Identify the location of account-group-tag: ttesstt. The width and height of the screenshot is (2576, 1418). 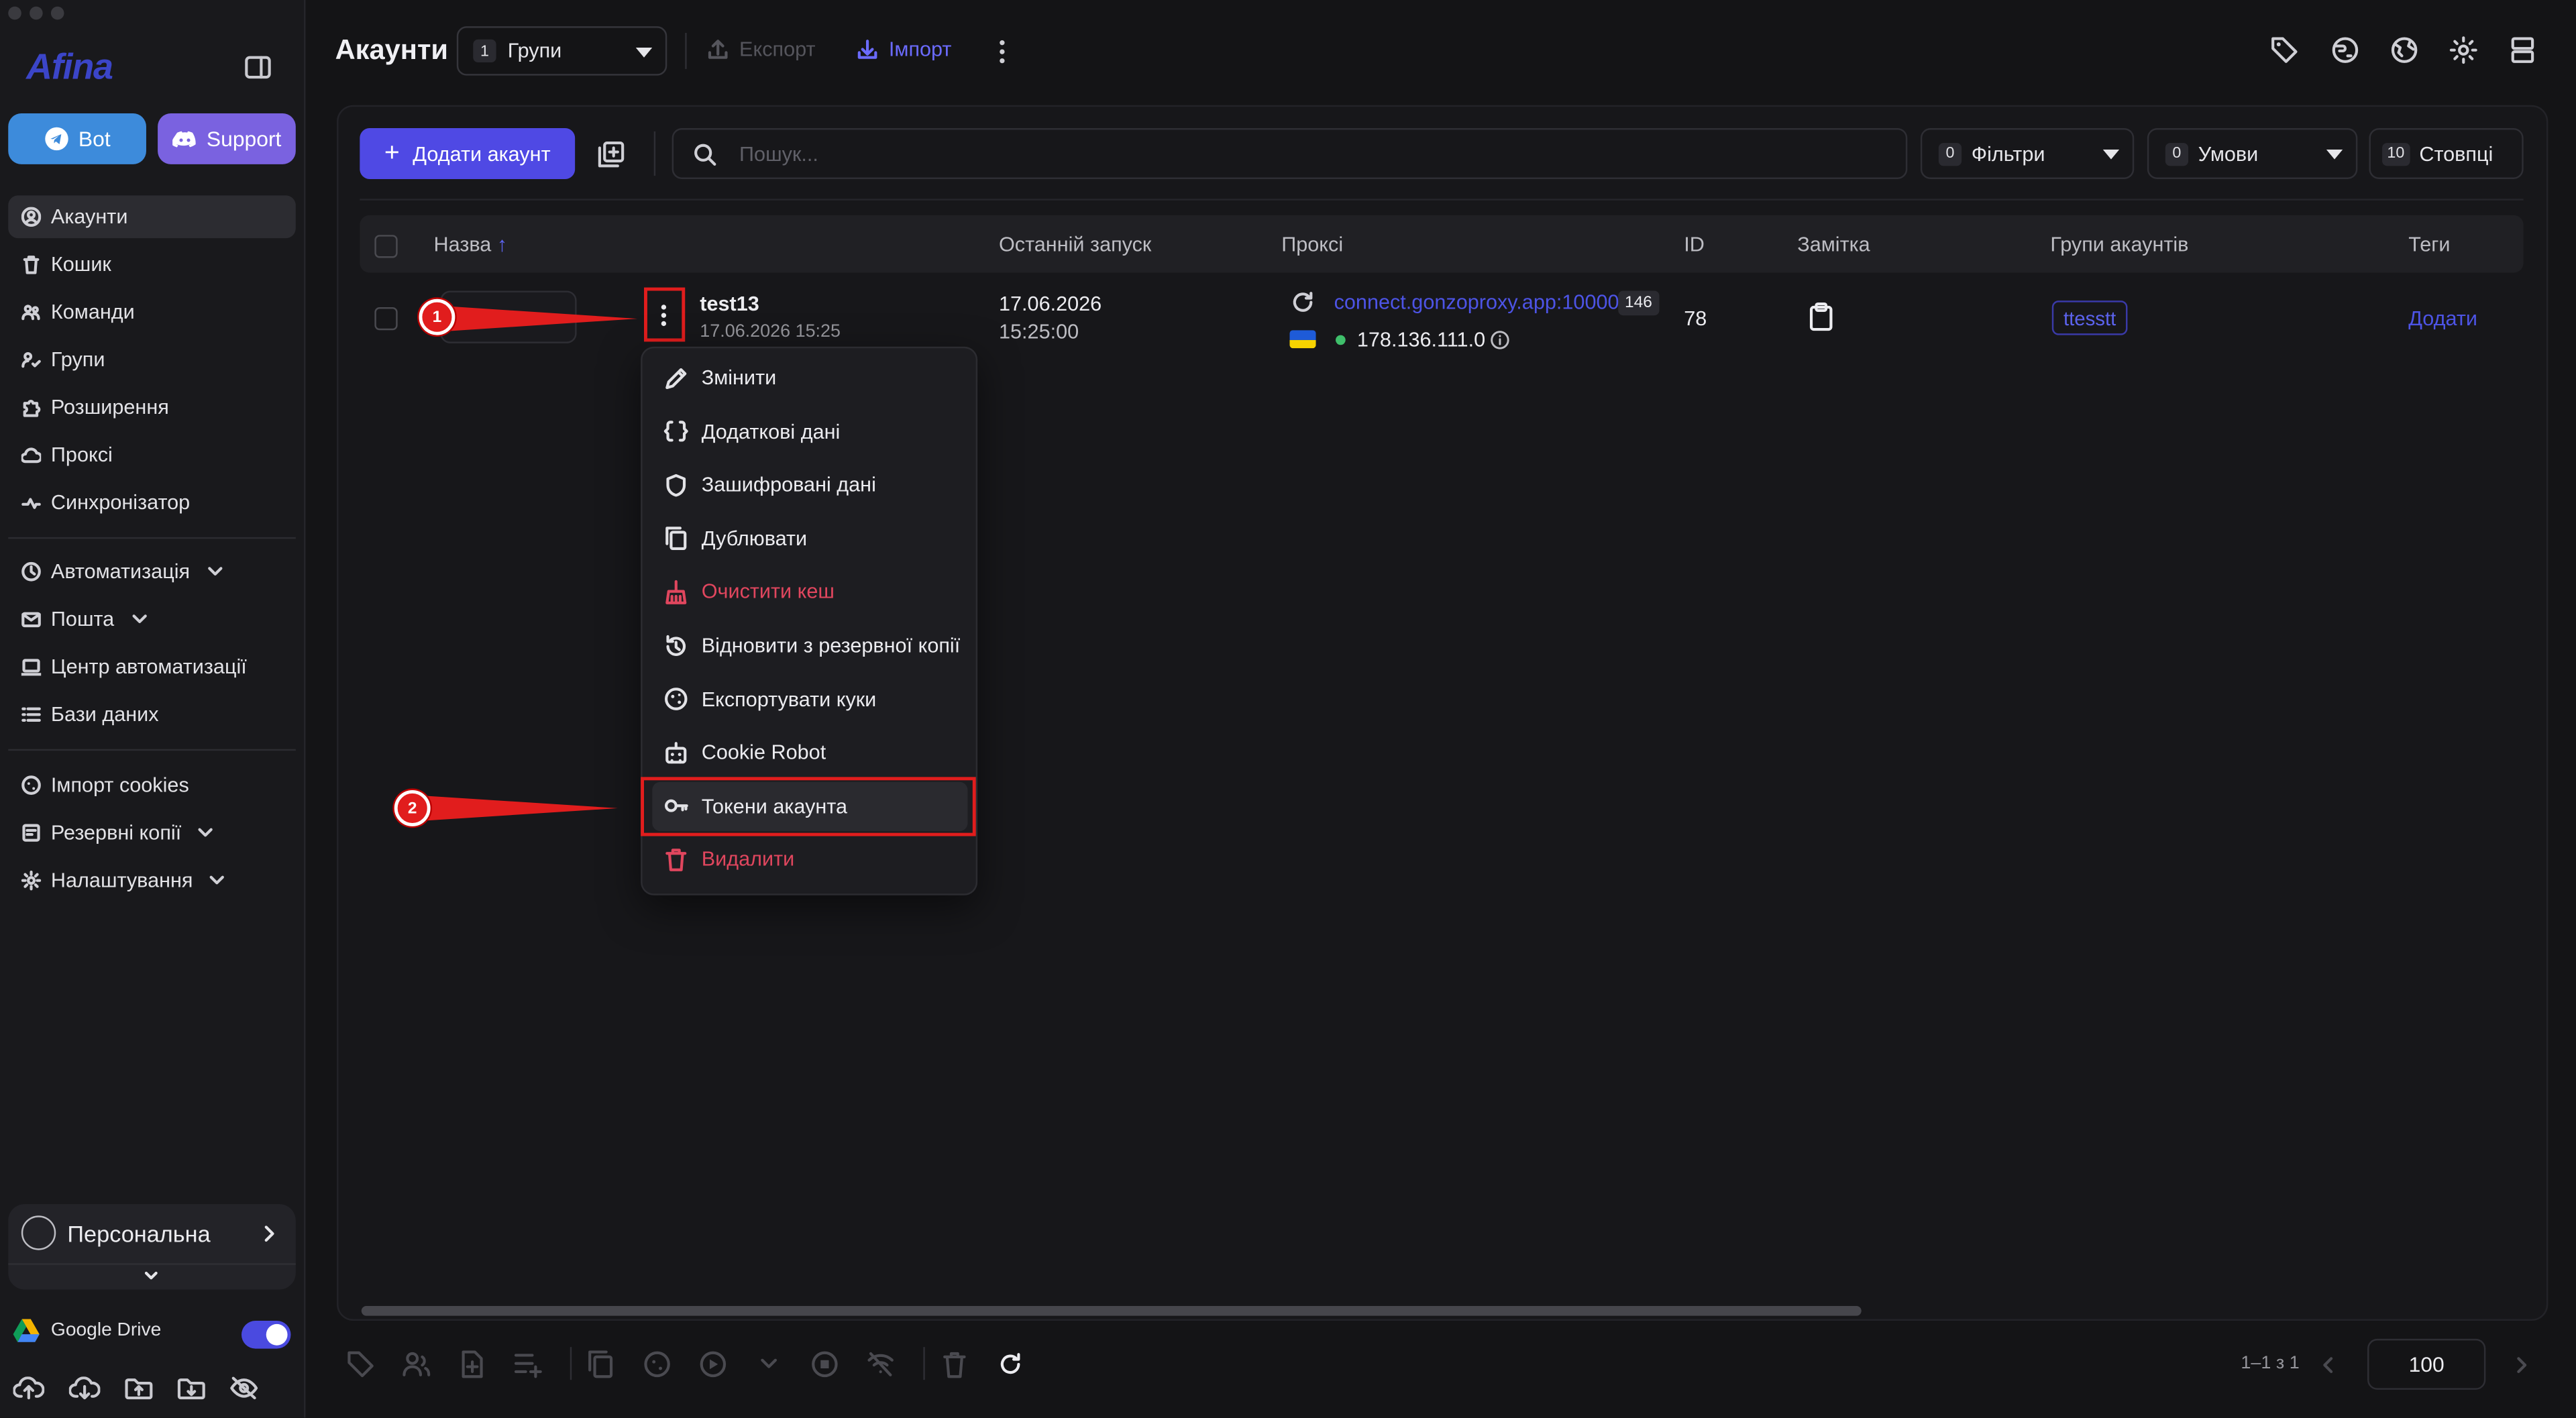
(2089, 318).